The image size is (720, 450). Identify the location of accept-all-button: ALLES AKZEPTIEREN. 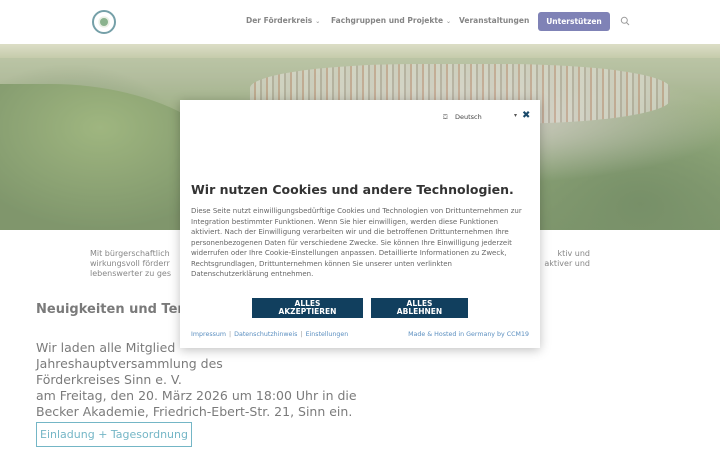
(307, 308).